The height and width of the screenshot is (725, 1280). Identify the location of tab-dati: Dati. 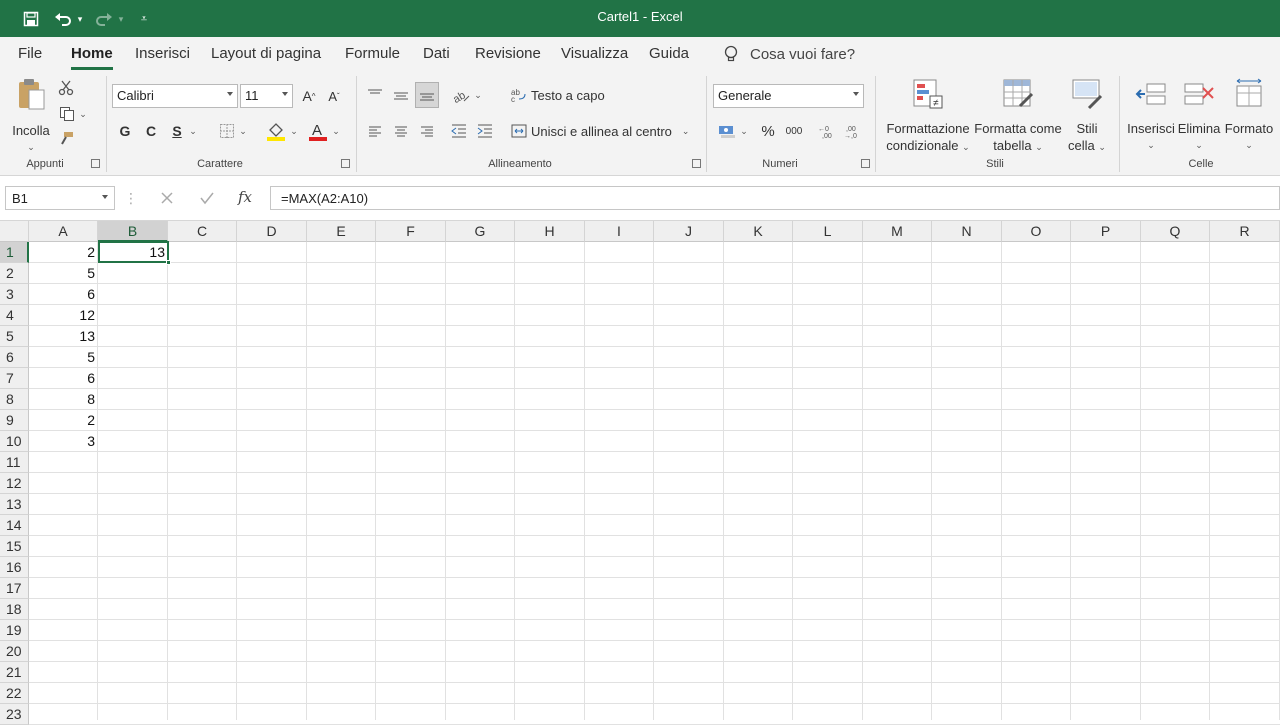
(436, 53).